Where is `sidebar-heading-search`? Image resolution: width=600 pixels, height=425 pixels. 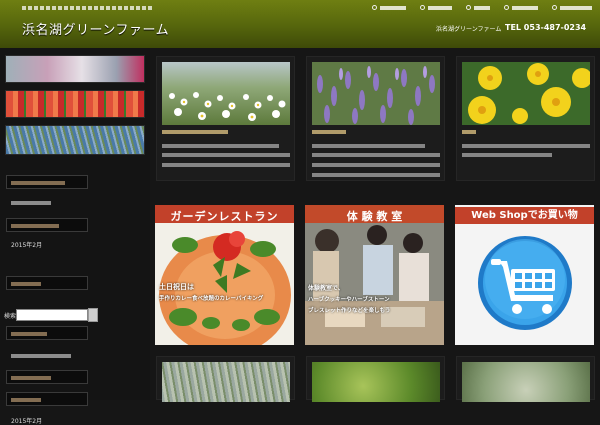
sidebar-heading-search is located at coordinates (47, 283).